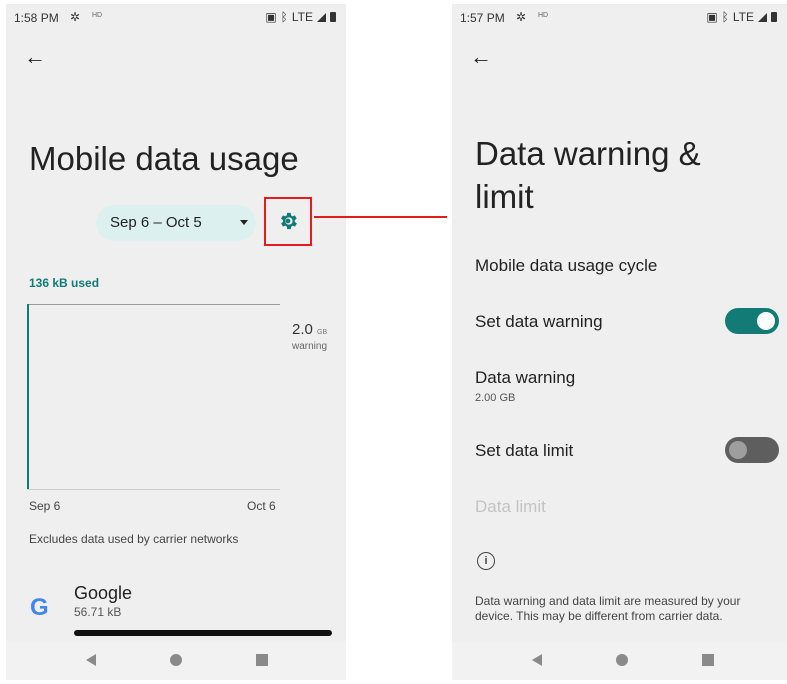 This screenshot has height=684, width=787. Describe the element at coordinates (752, 450) in the screenshot. I see `set-data-limit-toggle` at that location.